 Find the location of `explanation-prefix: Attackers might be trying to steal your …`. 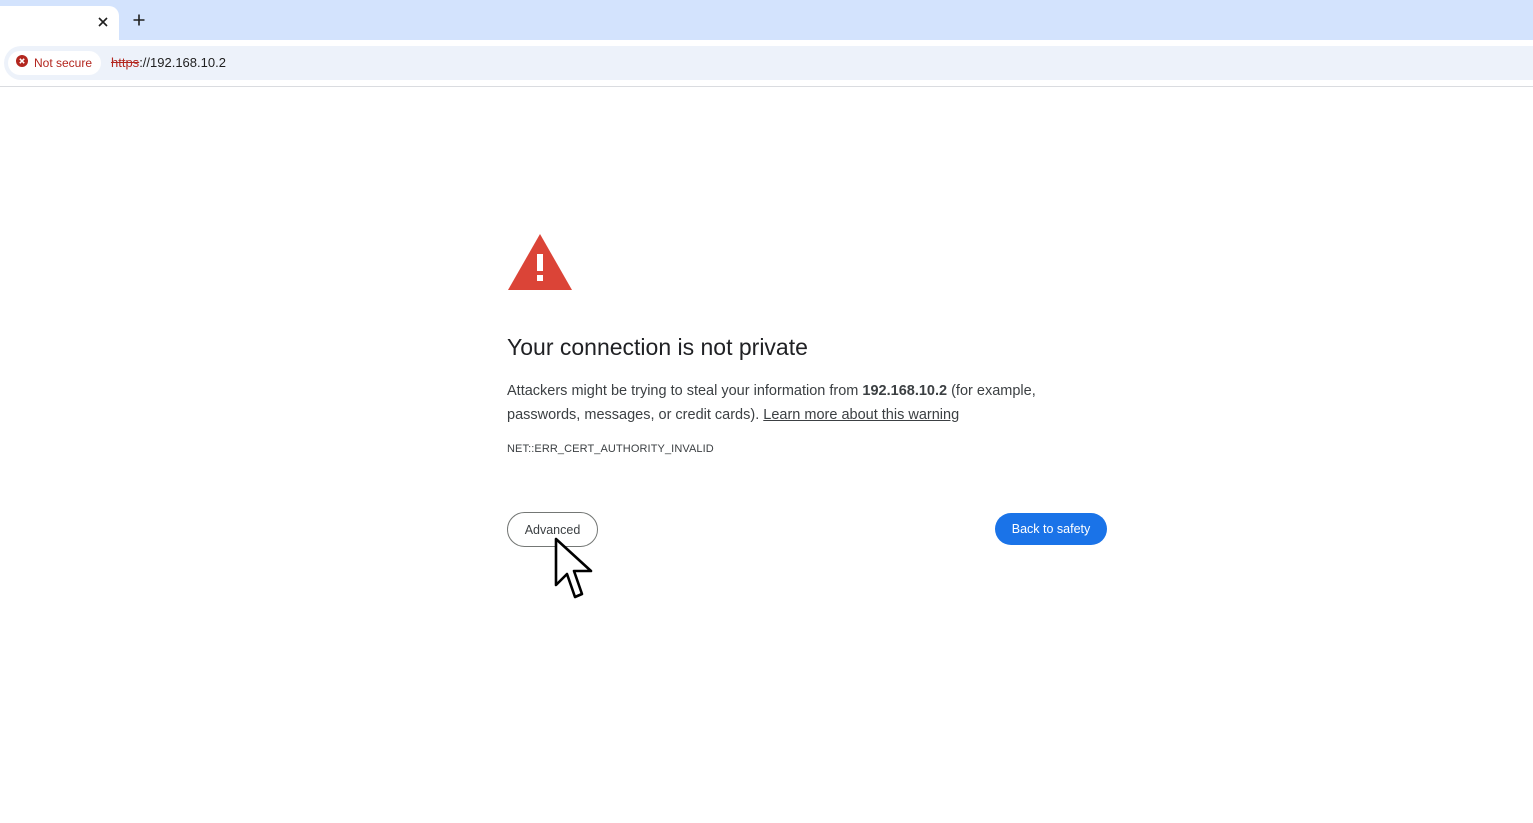

explanation-prefix: Attackers might be trying to steal your … is located at coordinates (685, 391).